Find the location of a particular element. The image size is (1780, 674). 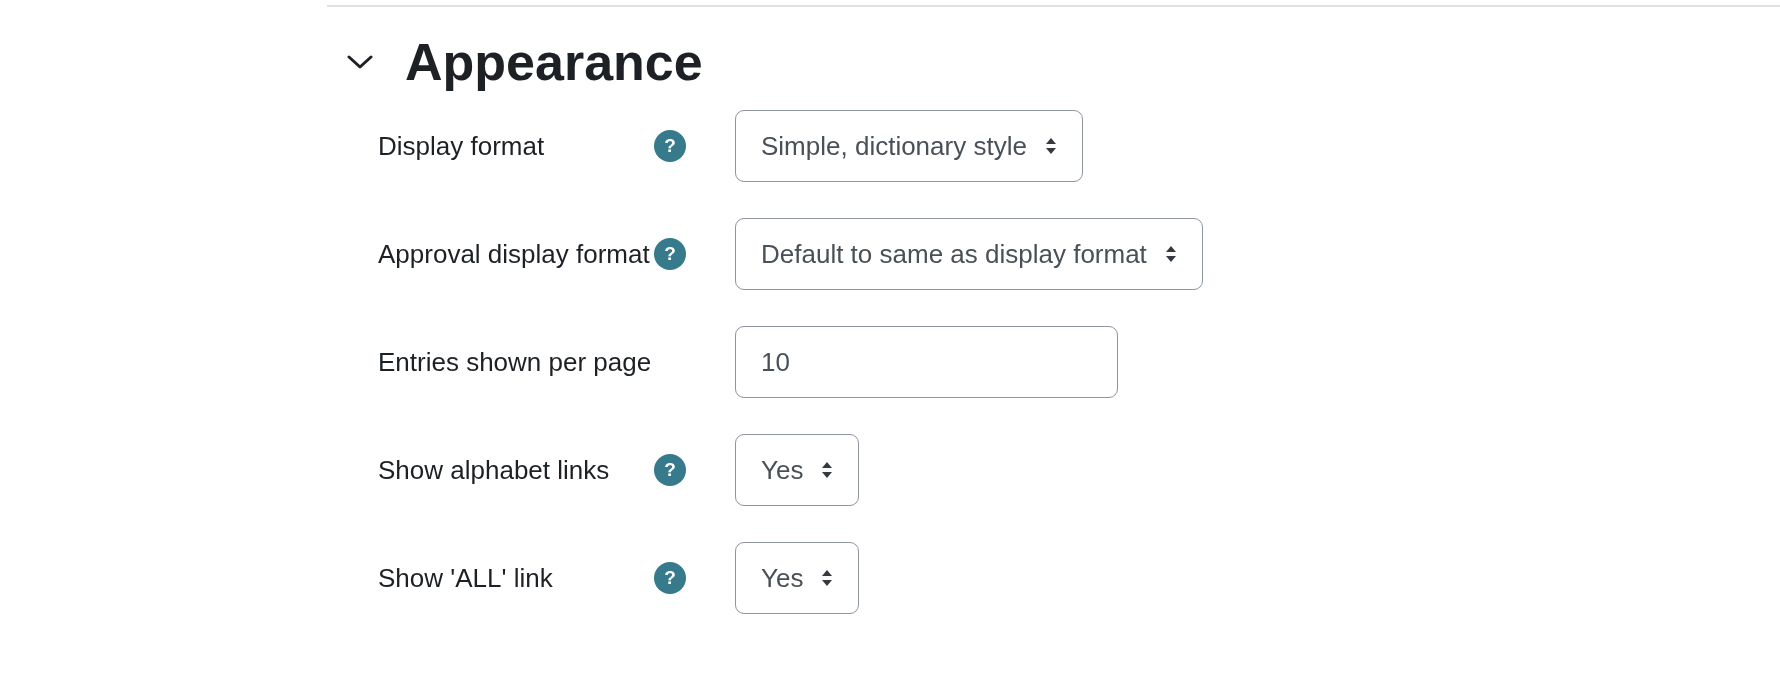

select-dropdown: Simple, dictionary style is located at coordinates (909, 146).